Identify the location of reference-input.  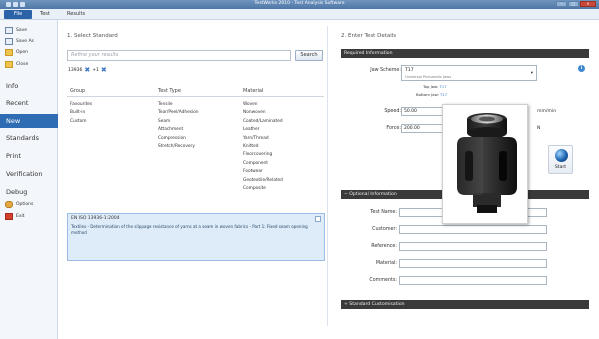
(473, 246).